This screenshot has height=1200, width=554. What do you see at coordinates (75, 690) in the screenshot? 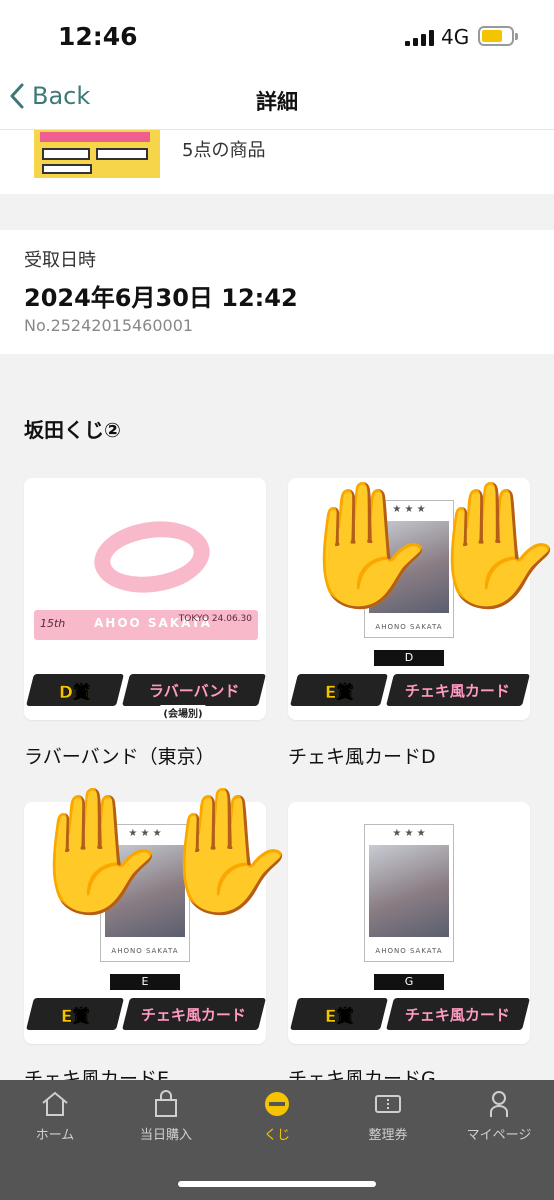
I see `prize-badge: D賞` at bounding box center [75, 690].